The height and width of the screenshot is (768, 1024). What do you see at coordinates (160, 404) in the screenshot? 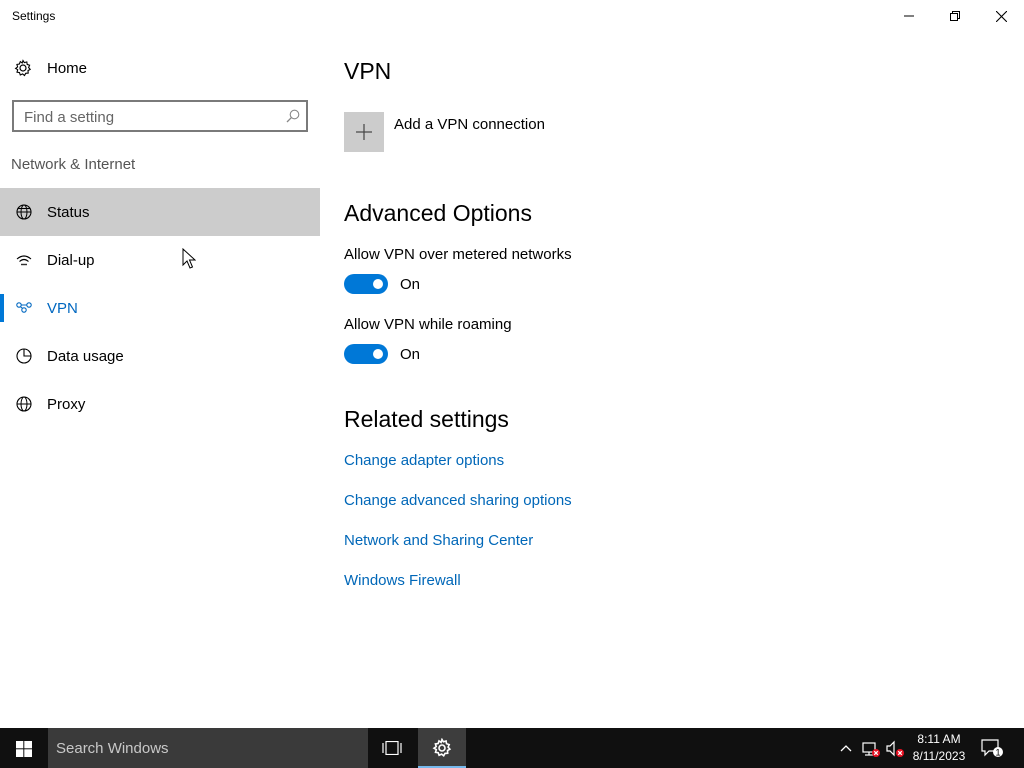
I see `sidebar-item-proxy: Proxy` at bounding box center [160, 404].